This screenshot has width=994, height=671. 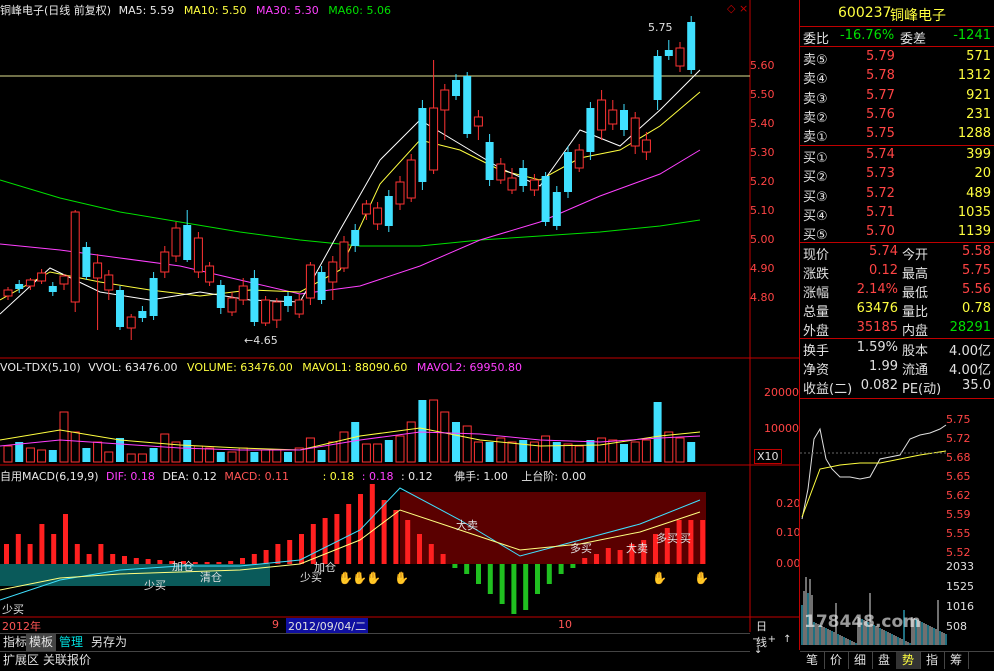 I want to click on order-label: 卖④, so click(x=815, y=80).